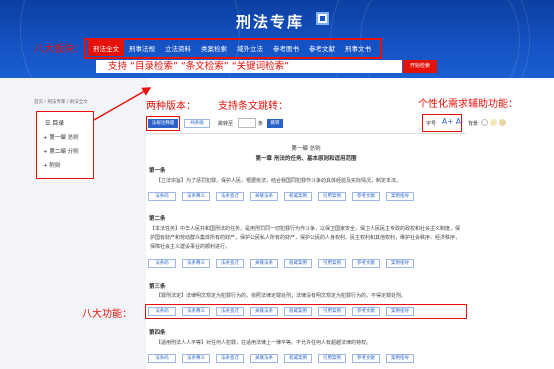  What do you see at coordinates (55, 166) in the screenshot?
I see `toc-item-label: 附则` at bounding box center [55, 166].